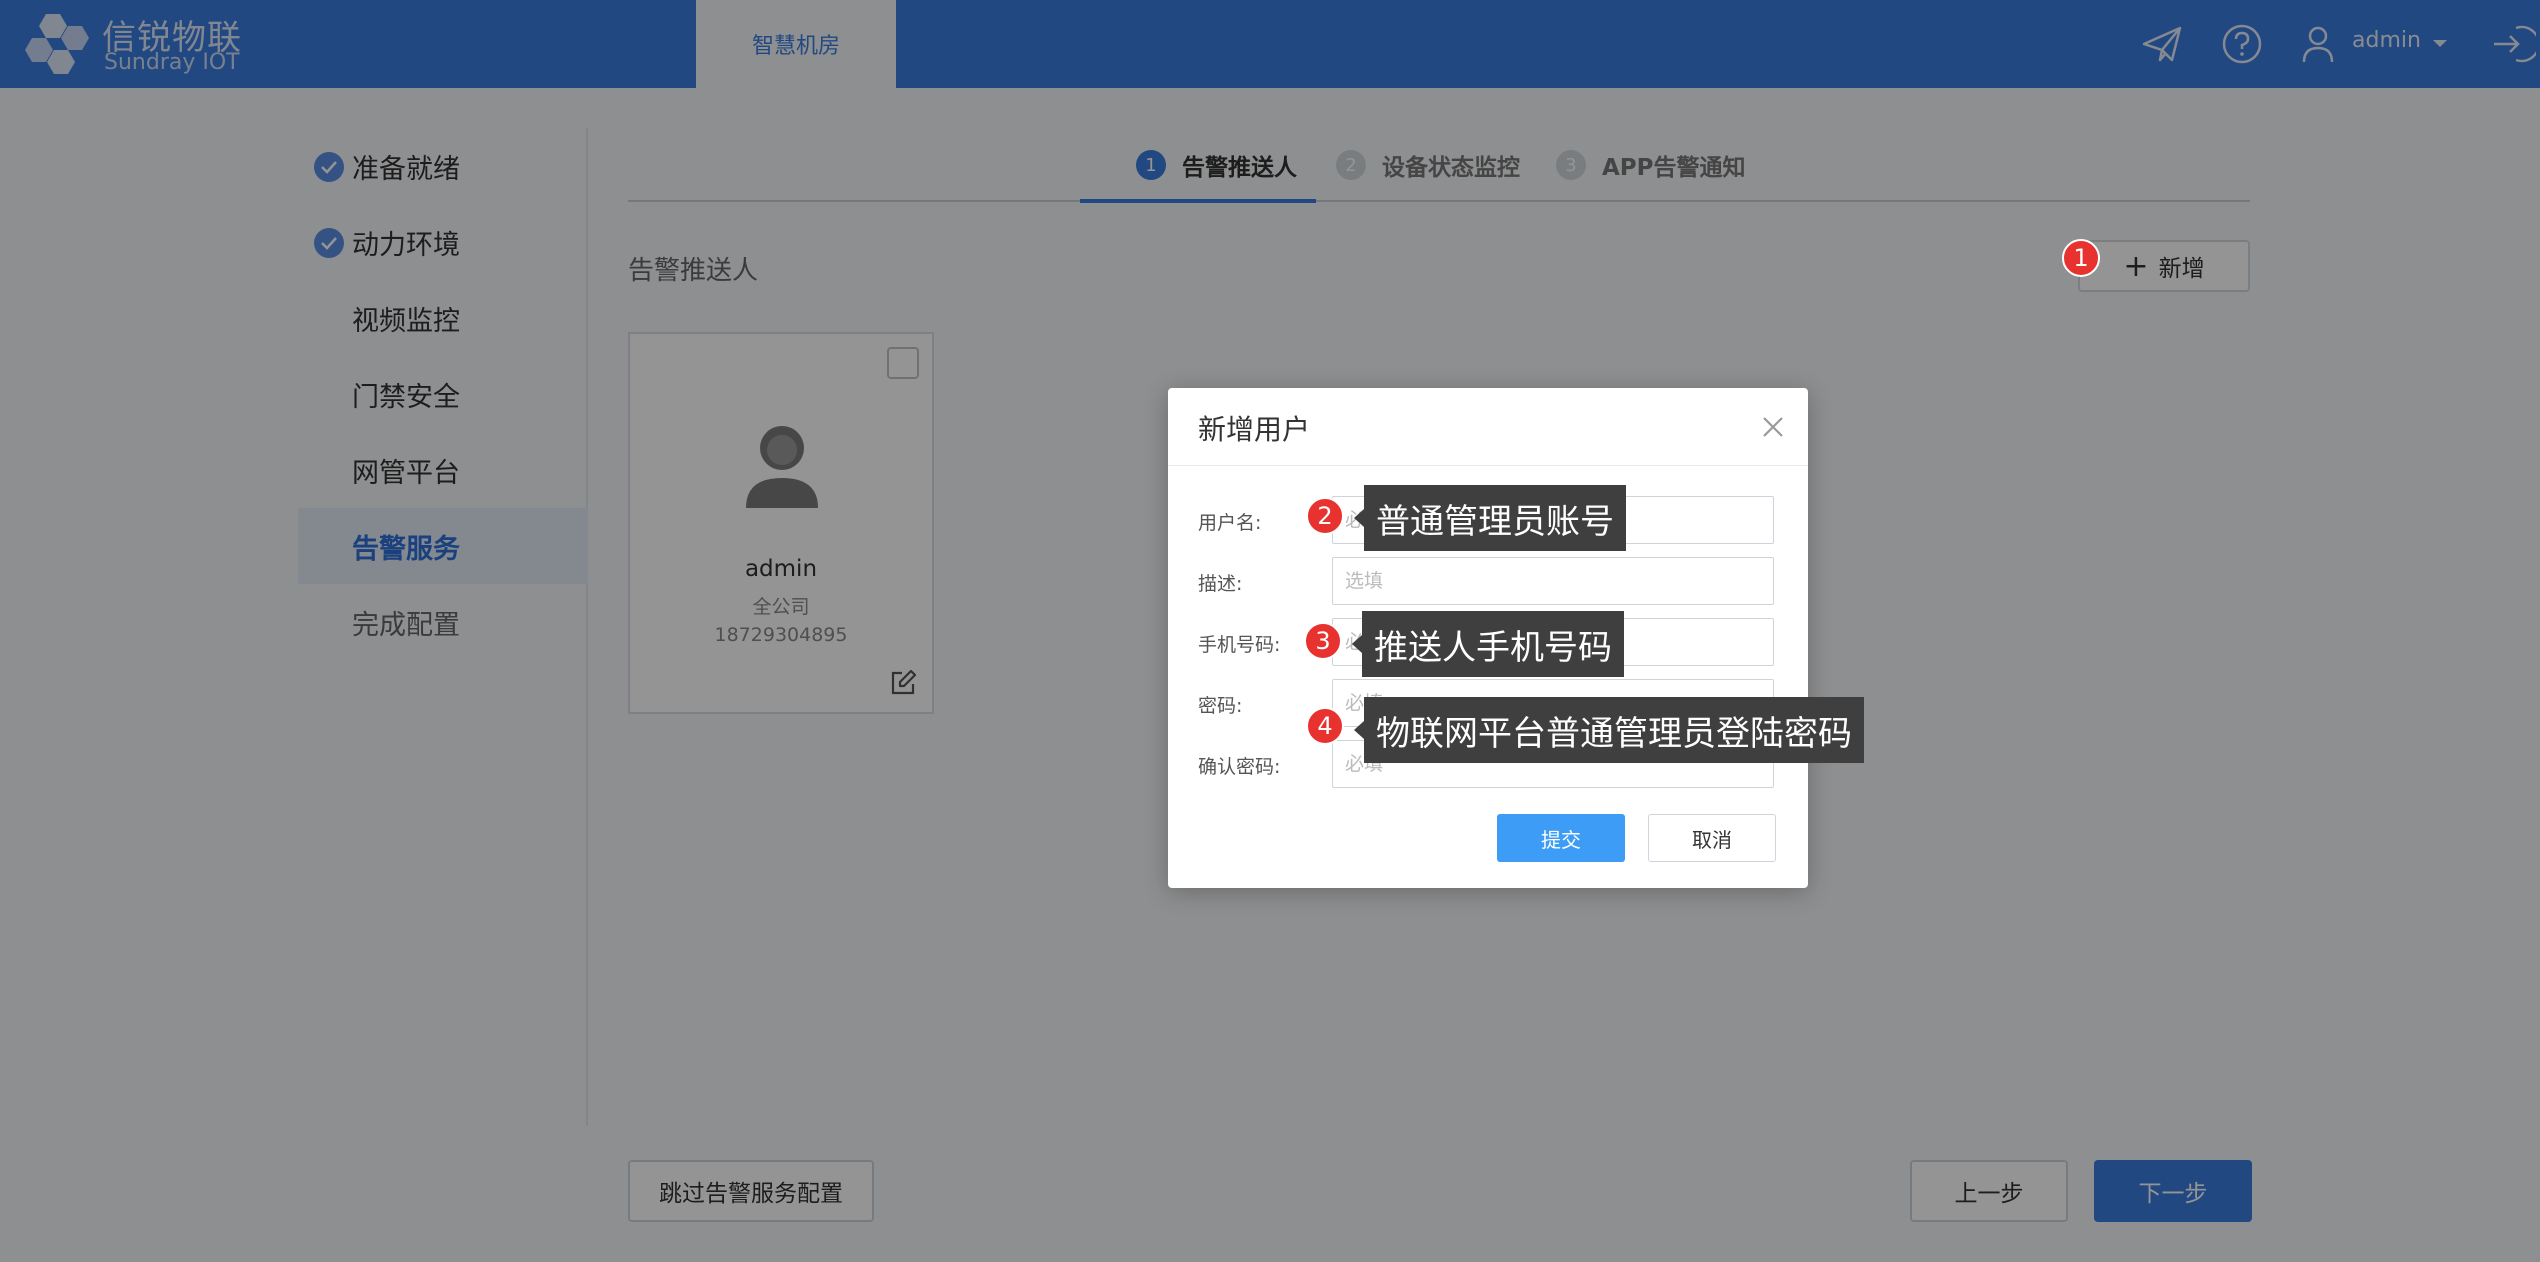  What do you see at coordinates (1220, 584) in the screenshot?
I see `description-label: 描述:` at bounding box center [1220, 584].